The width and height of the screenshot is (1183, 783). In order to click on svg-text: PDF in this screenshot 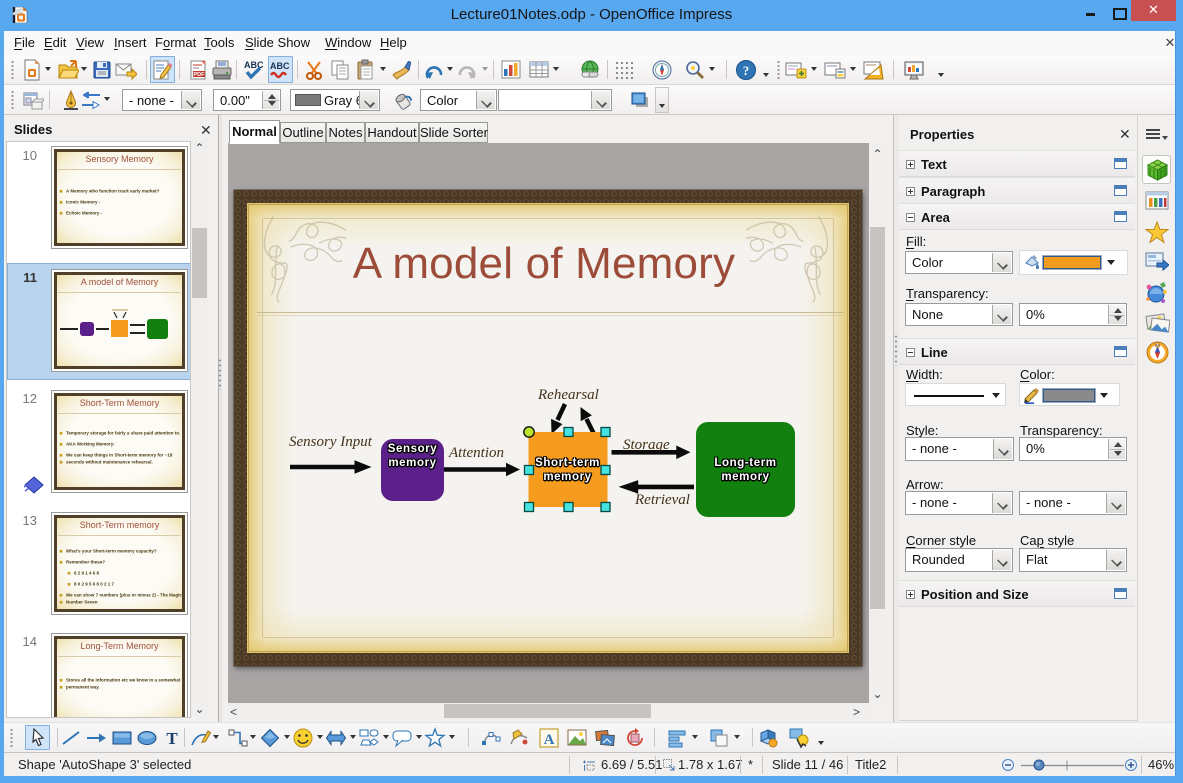, I will do `click(200, 75)`.